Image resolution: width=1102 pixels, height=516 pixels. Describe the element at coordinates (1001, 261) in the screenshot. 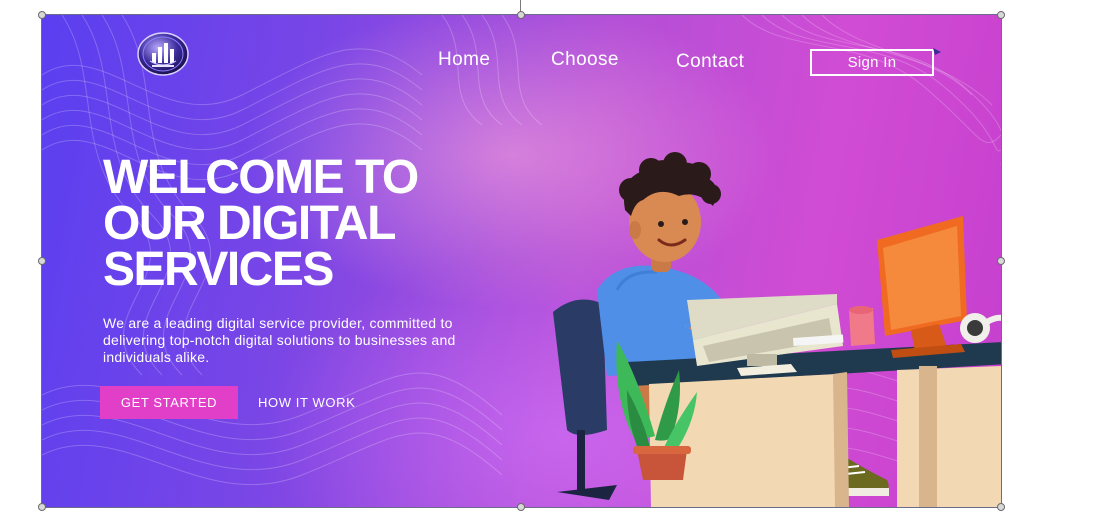

I see `resize-handle-right` at that location.